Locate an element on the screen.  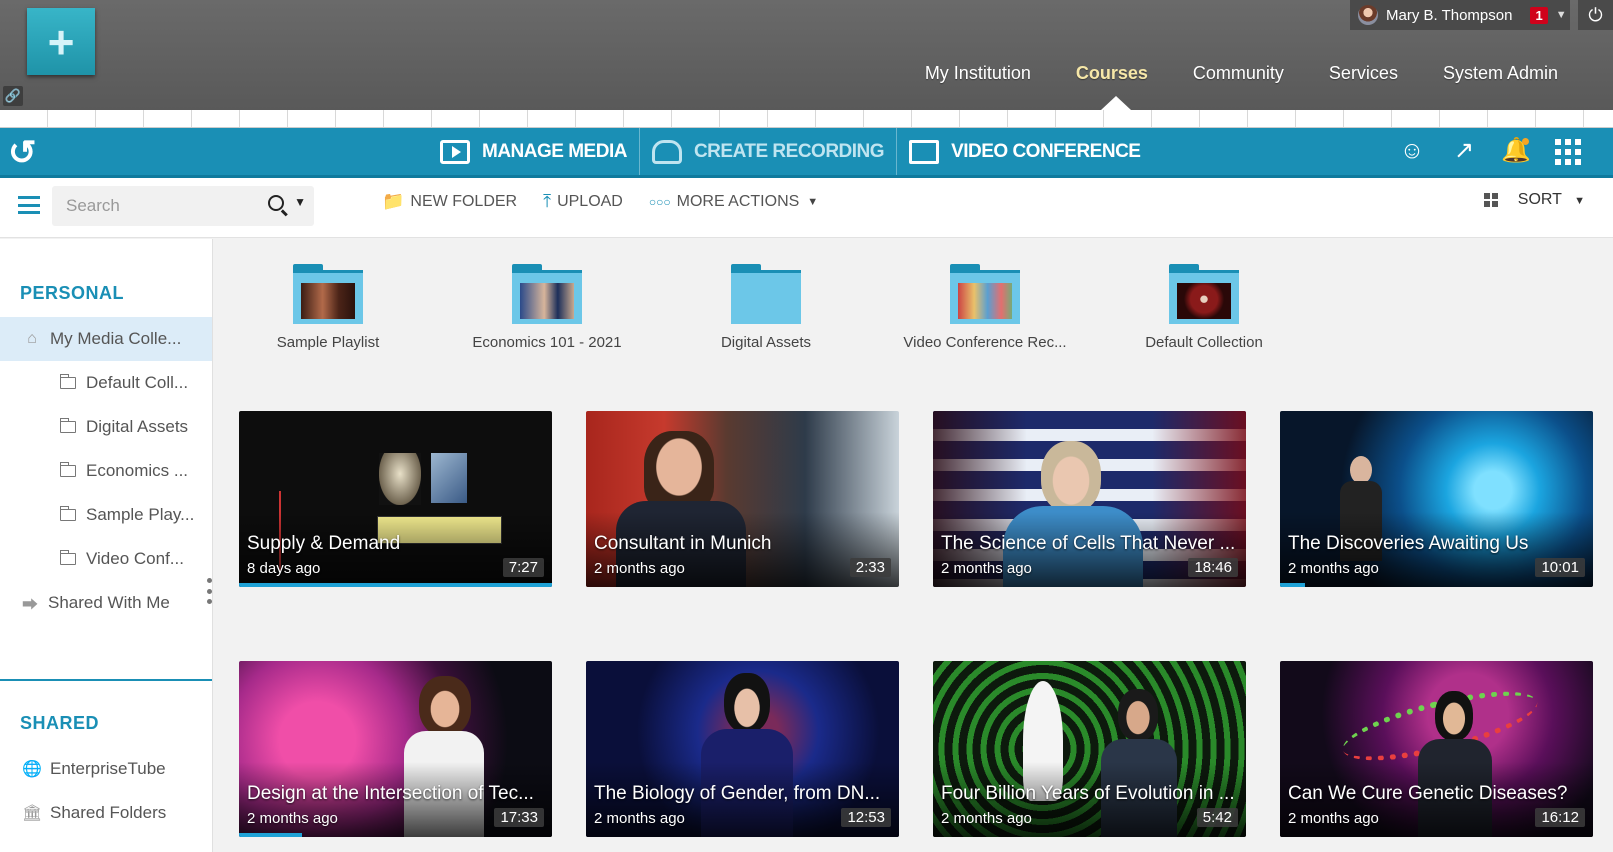
folder-digital-assets: Digital Assets is located at coordinates (766, 307).